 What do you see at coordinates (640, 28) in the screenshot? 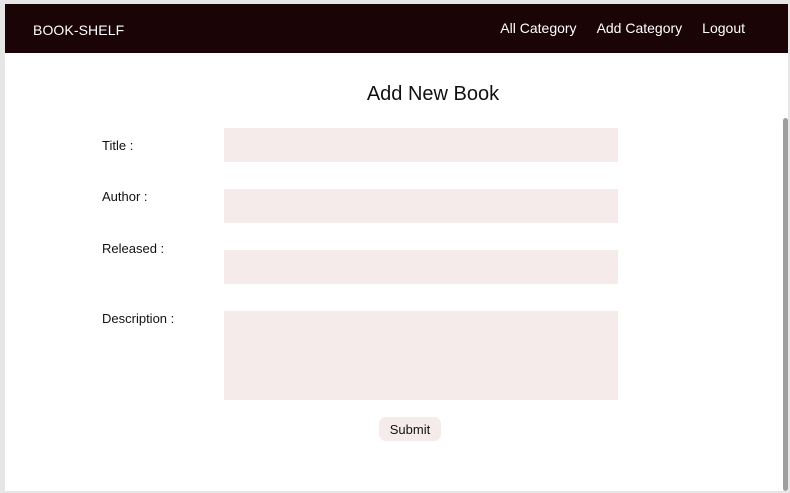
I see `nav-add-category-link: Add Category` at bounding box center [640, 28].